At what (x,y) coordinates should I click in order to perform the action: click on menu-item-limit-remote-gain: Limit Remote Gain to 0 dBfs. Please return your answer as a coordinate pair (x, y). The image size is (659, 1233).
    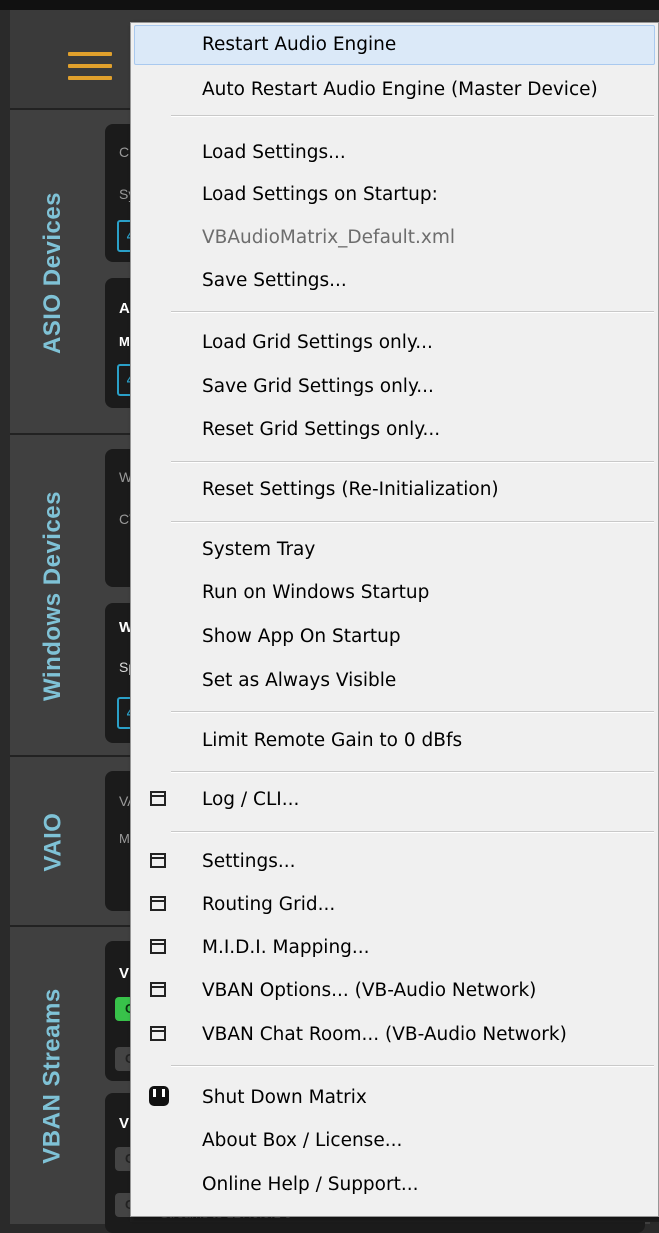
    Looking at the image, I should click on (396, 741).